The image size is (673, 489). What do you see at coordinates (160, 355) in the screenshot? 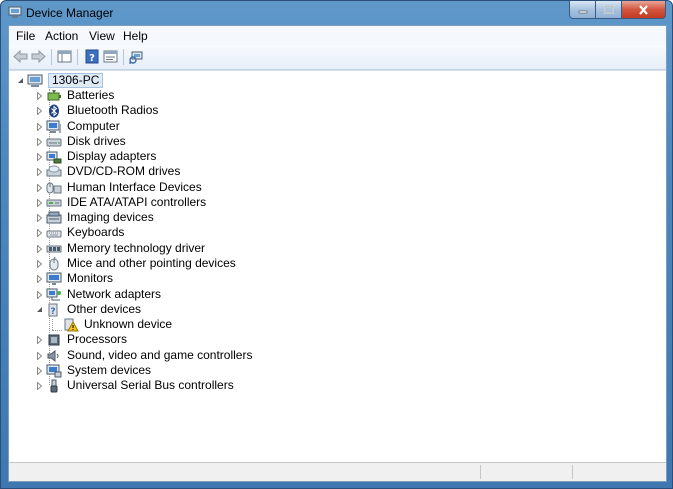
I see `tree-category-label: Sound, video and game controllers` at bounding box center [160, 355].